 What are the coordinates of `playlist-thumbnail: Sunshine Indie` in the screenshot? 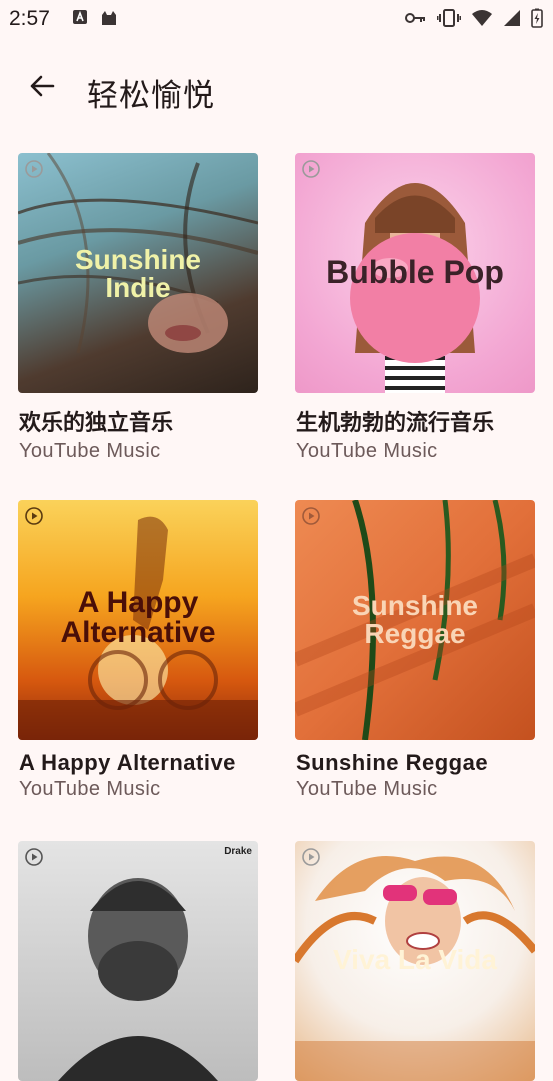 It's located at (138, 273).